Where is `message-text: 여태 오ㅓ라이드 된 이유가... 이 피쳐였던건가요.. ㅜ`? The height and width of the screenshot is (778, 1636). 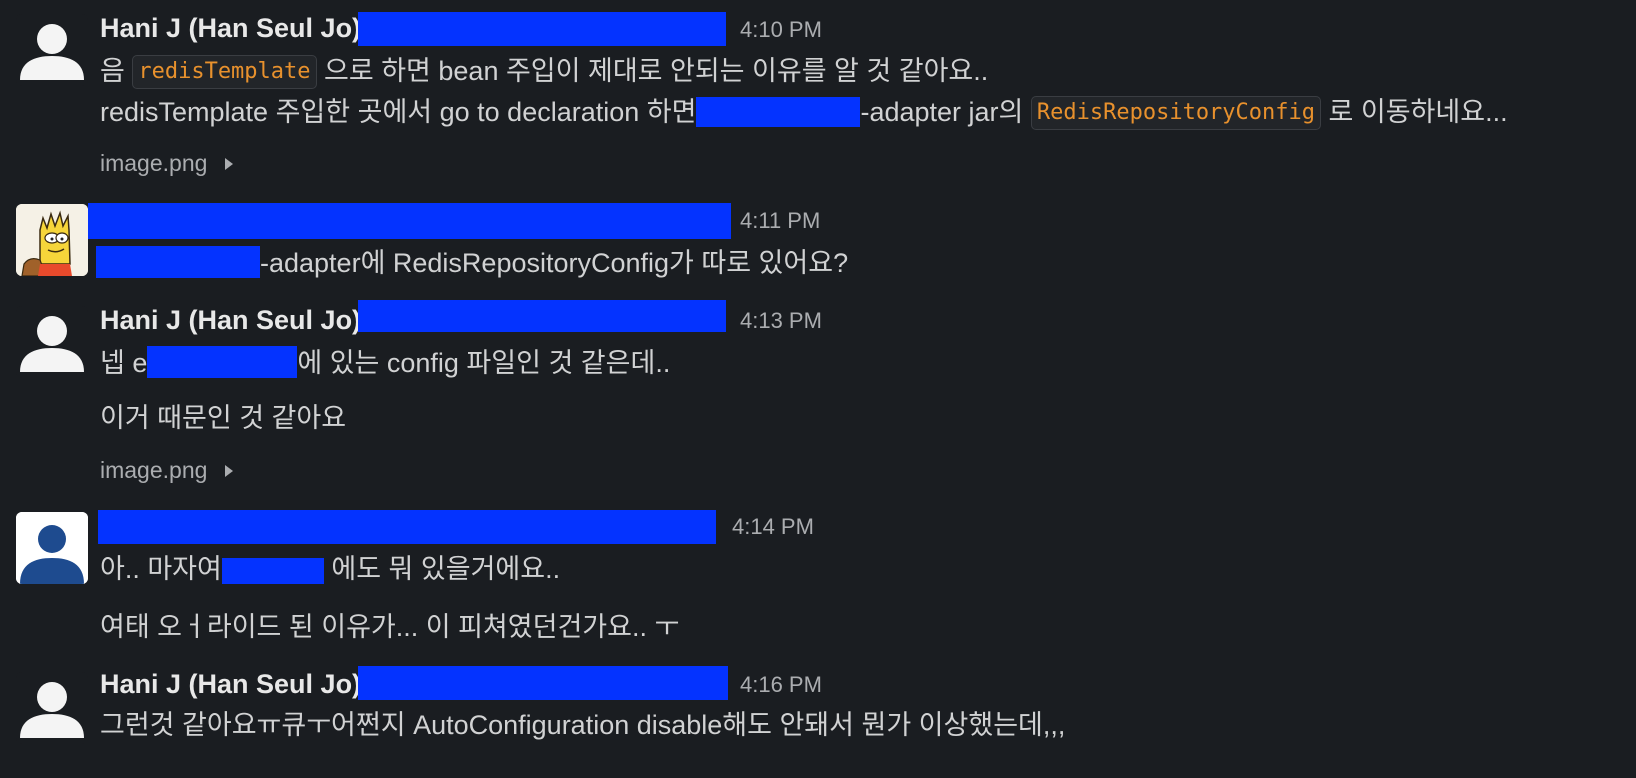
message-text: 여태 오ㅓ라이드 된 이유가... 이 피쳐였던건가요.. ㅜ is located at coordinates (390, 627).